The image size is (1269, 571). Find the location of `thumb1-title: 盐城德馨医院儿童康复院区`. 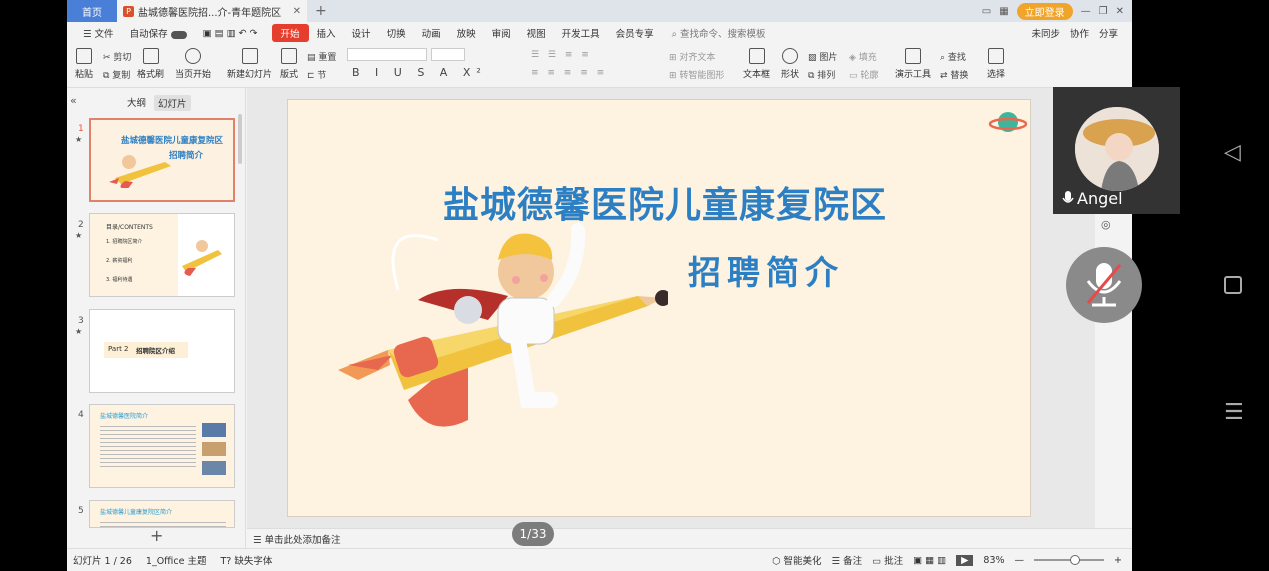

thumb1-title: 盐城德馨医院儿童康复院区 is located at coordinates (172, 141).